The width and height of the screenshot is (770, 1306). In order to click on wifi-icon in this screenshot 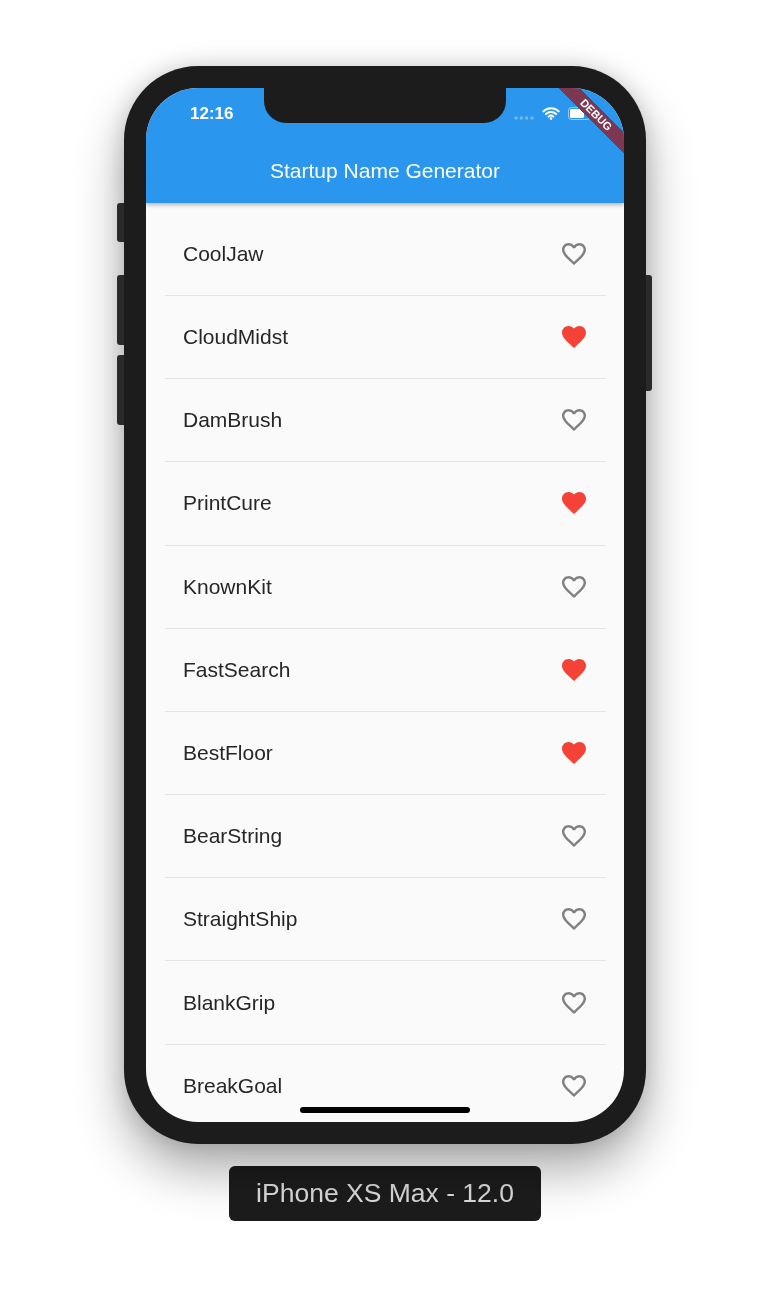, I will do `click(551, 113)`.